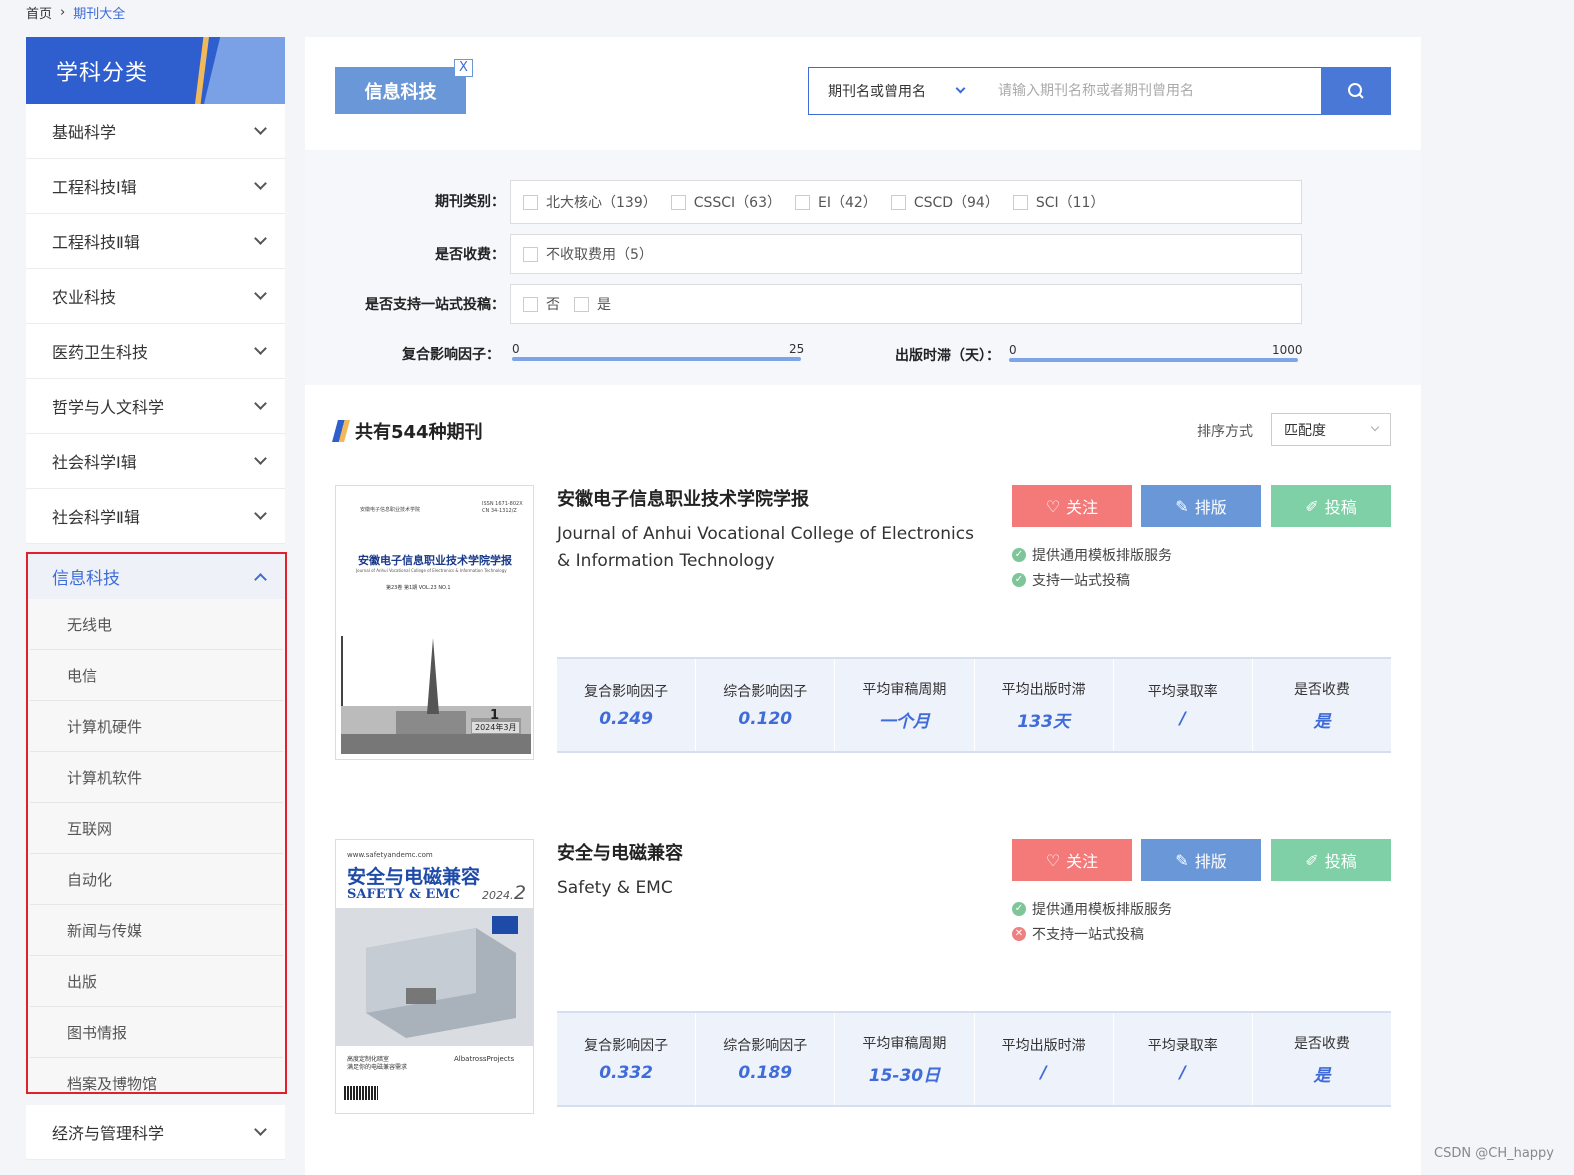  Describe the element at coordinates (1044, 1059) in the screenshot. I see `stat-cell: 平均出版时滞 /` at that location.